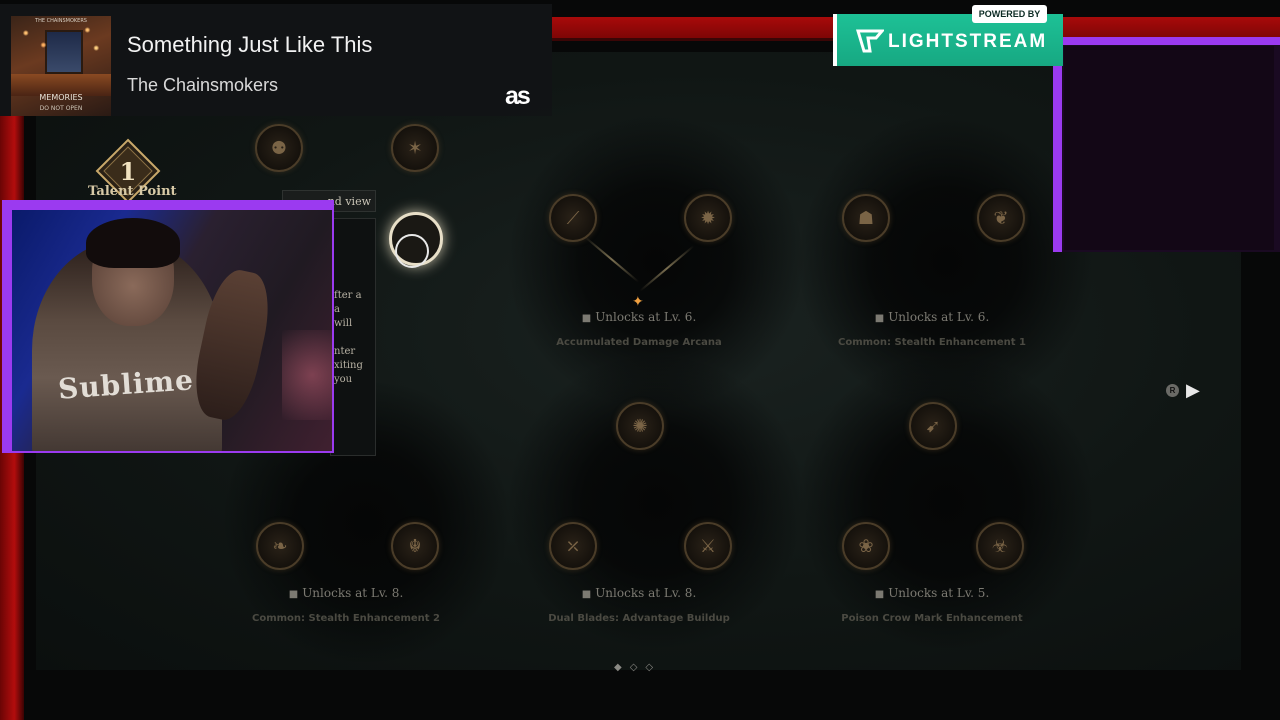  Describe the element at coordinates (1169, 148) in the screenshot. I see `stream-side-panel-inner` at that location.